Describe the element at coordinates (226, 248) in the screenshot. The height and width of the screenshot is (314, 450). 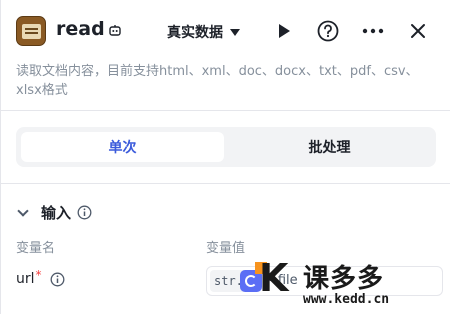
I see `column-header-value: 变量值` at that location.